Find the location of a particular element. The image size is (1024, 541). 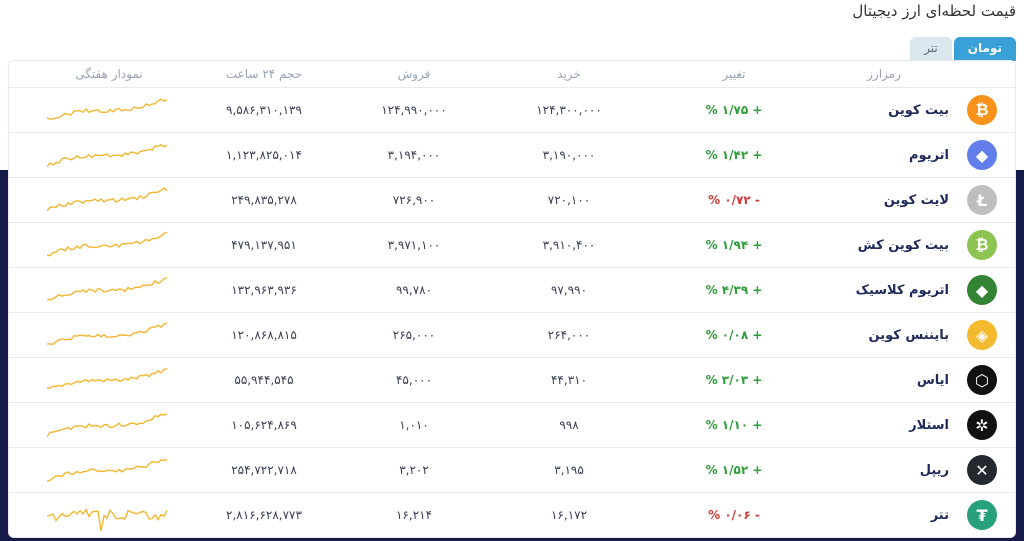

coin-name: استلار is located at coordinates (929, 425).